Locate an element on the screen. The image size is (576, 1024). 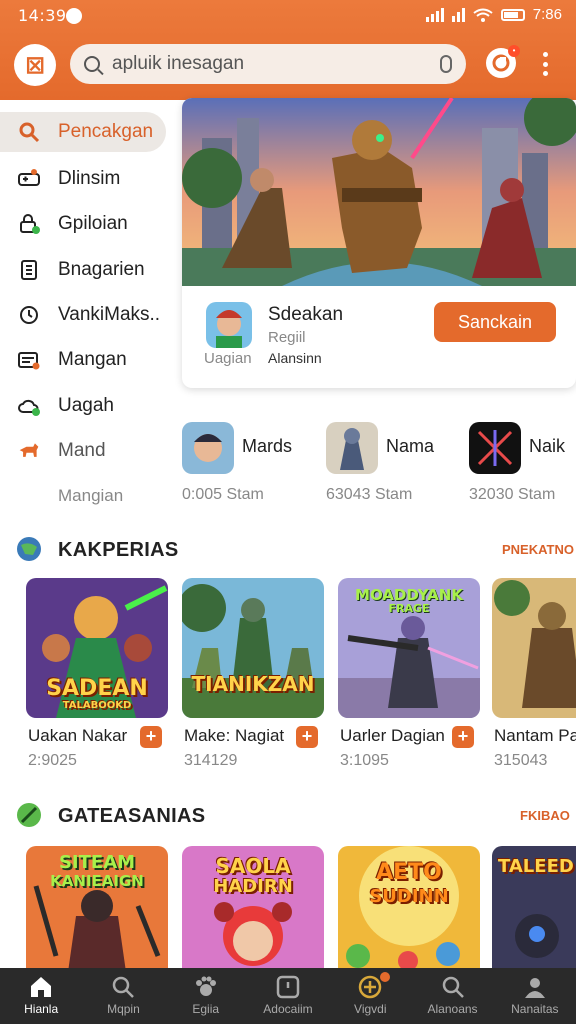
game-card-art-title: SITEAM is located at coordinates (97, 862).